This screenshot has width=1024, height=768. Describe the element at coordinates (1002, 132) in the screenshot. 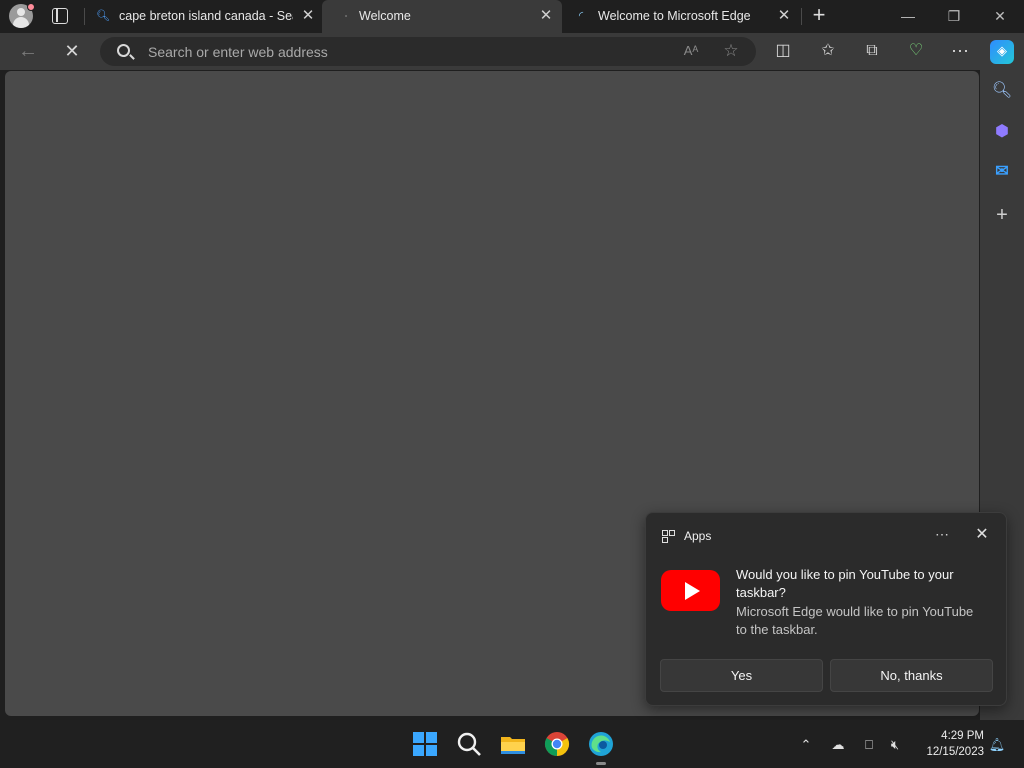

I see `copilot-icon: ⬢` at that location.